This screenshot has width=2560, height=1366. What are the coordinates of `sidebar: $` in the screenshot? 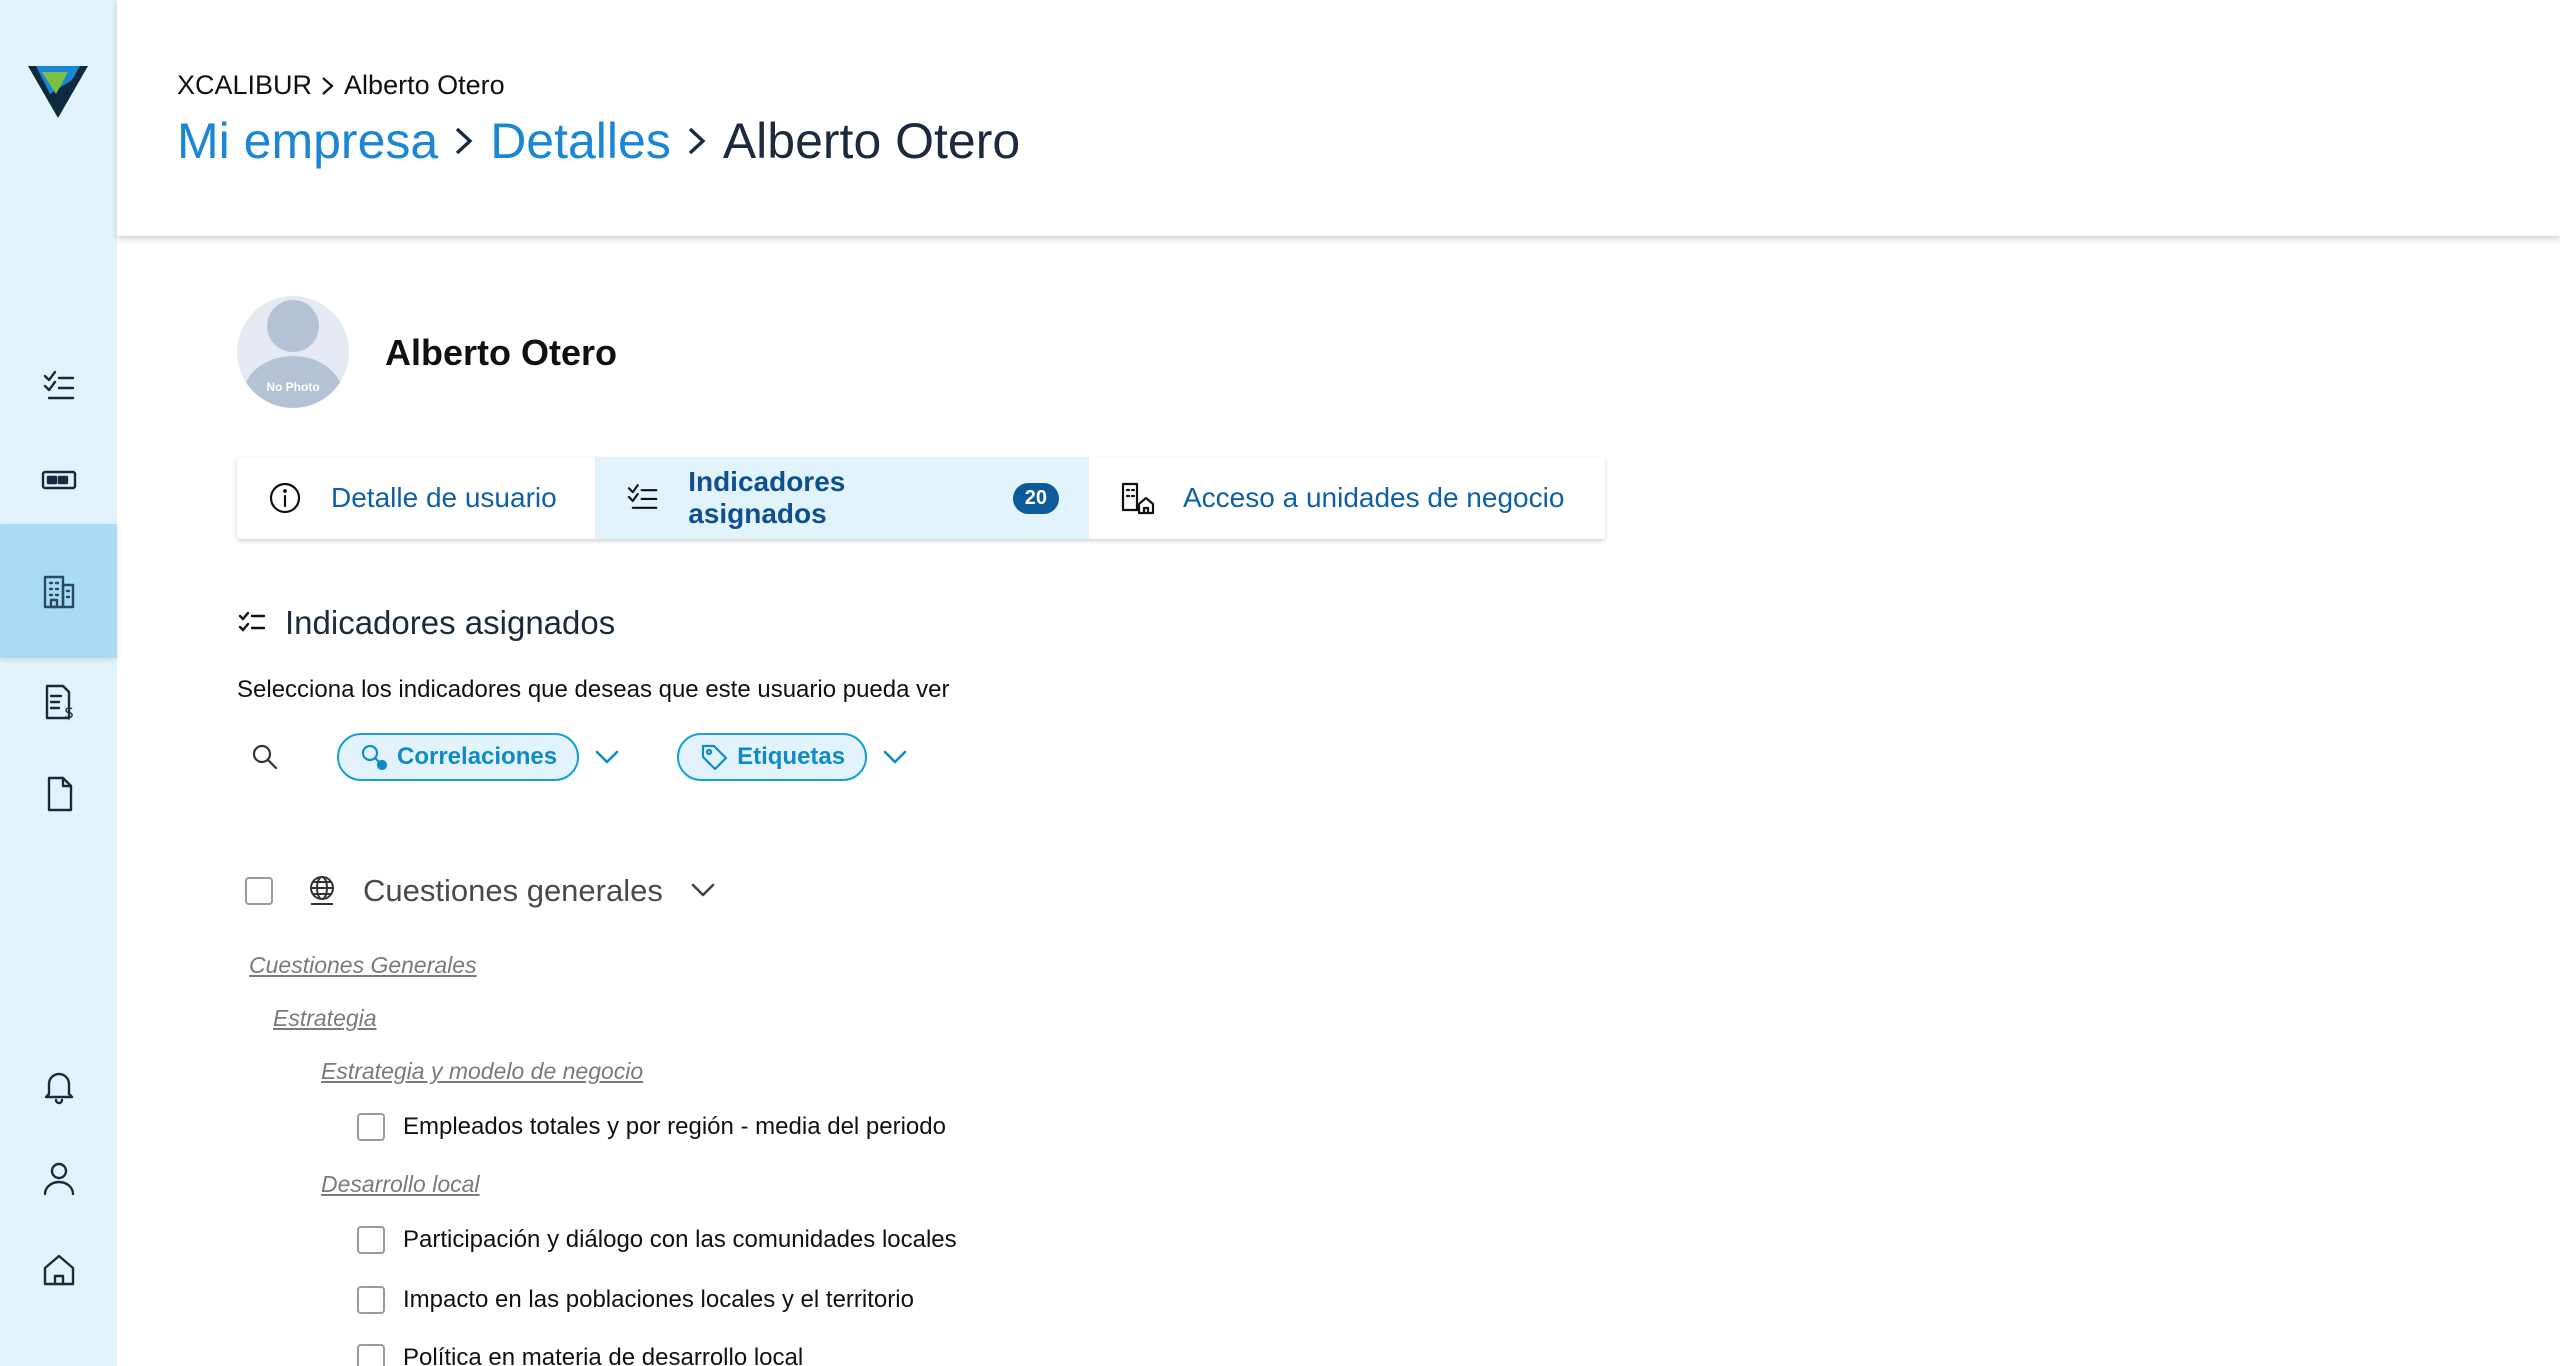 It's located at (58, 683).